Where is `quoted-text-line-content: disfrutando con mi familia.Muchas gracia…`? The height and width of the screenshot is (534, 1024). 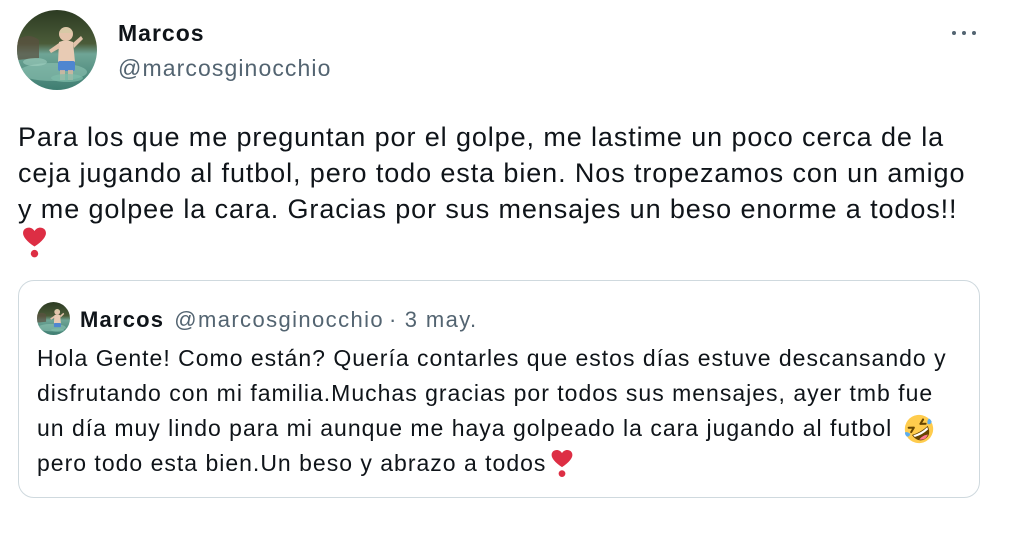 quoted-text-line-content: disfrutando con mi familia.Muchas gracia… is located at coordinates (485, 393).